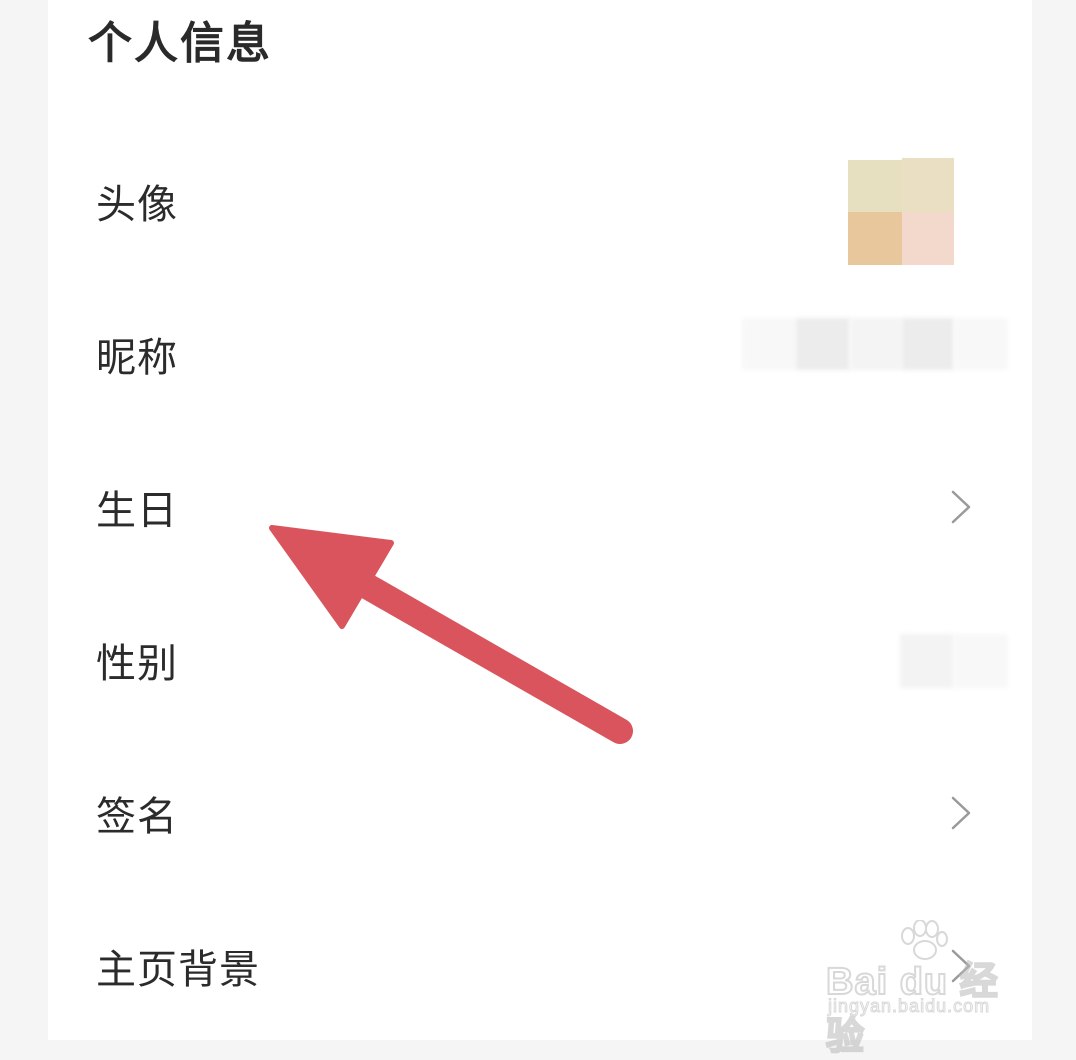  I want to click on row-label-avatar: 头像, so click(137, 204).